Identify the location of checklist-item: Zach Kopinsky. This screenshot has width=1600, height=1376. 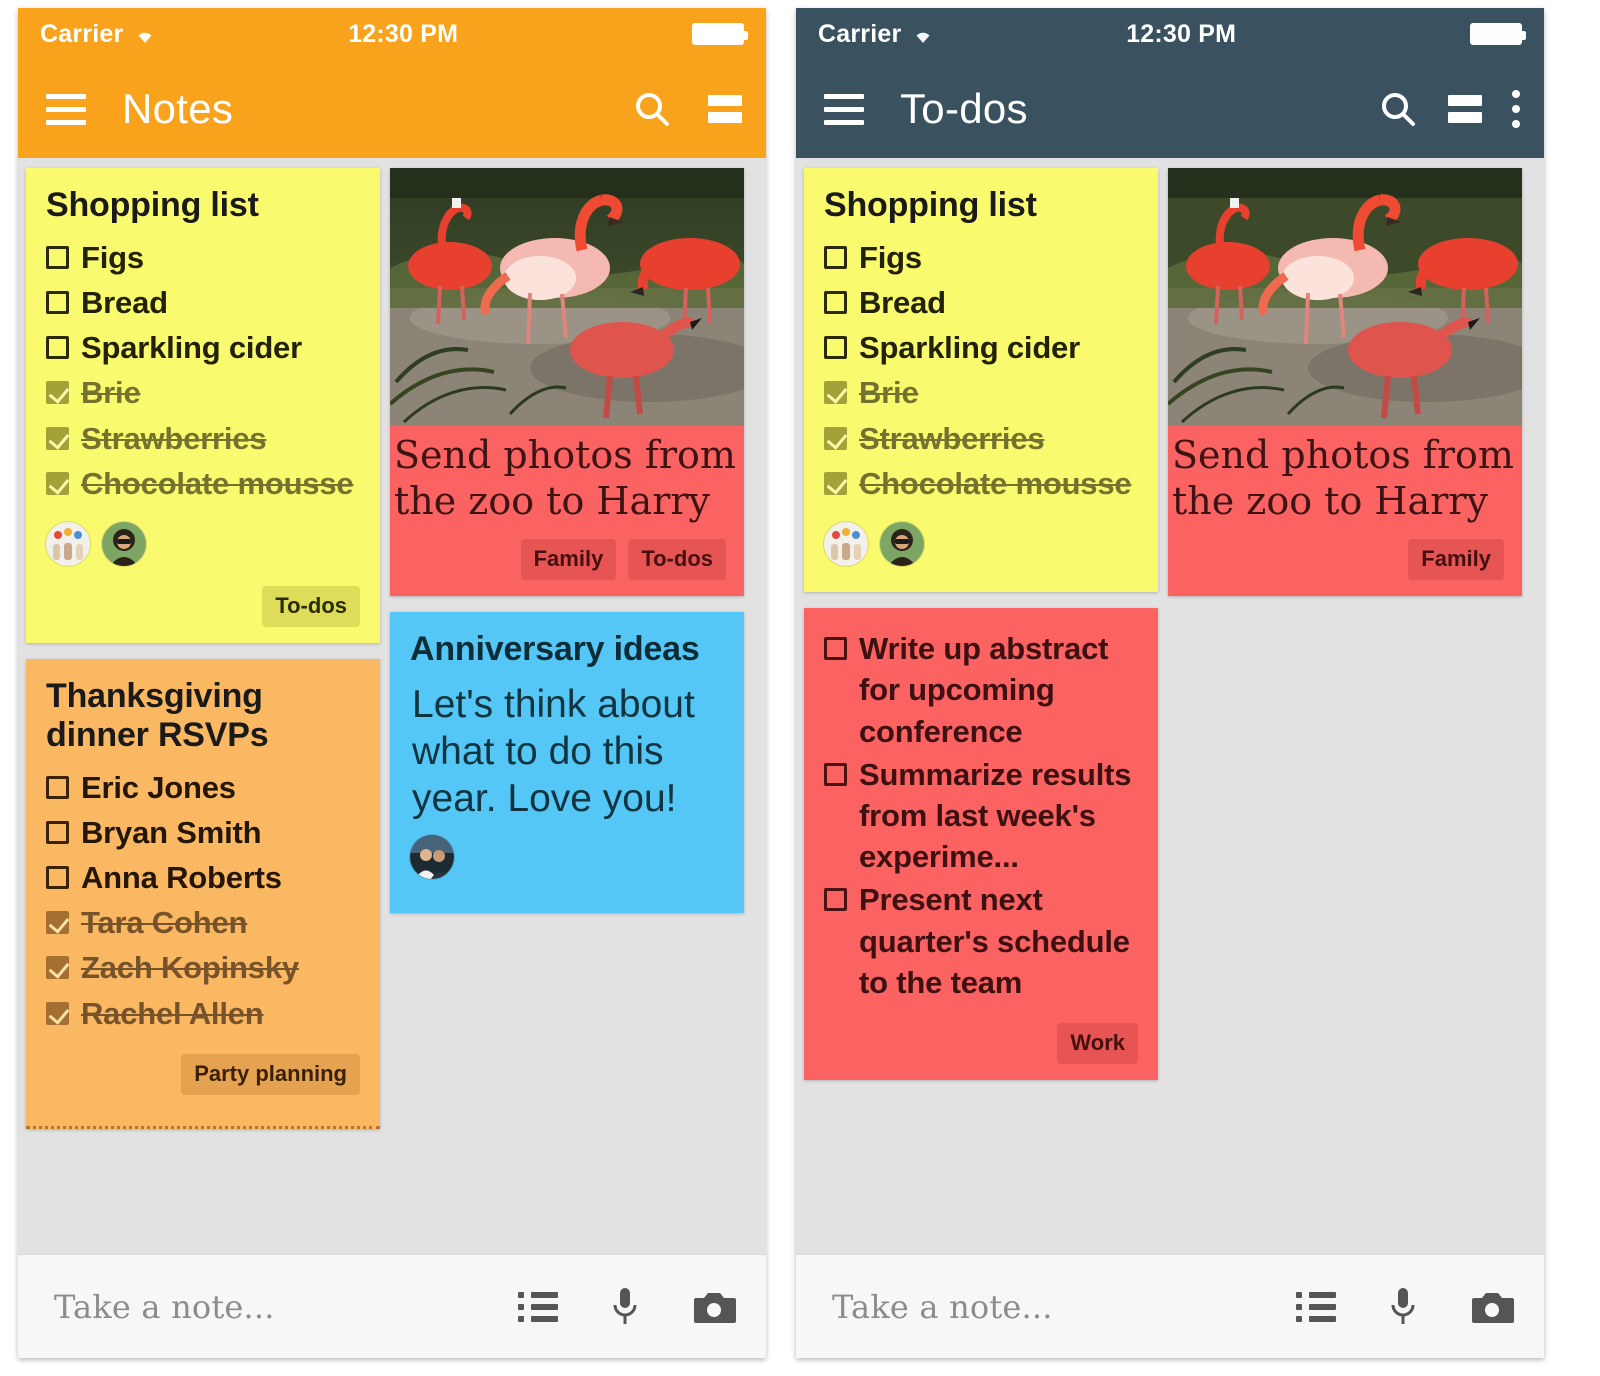
(203, 967).